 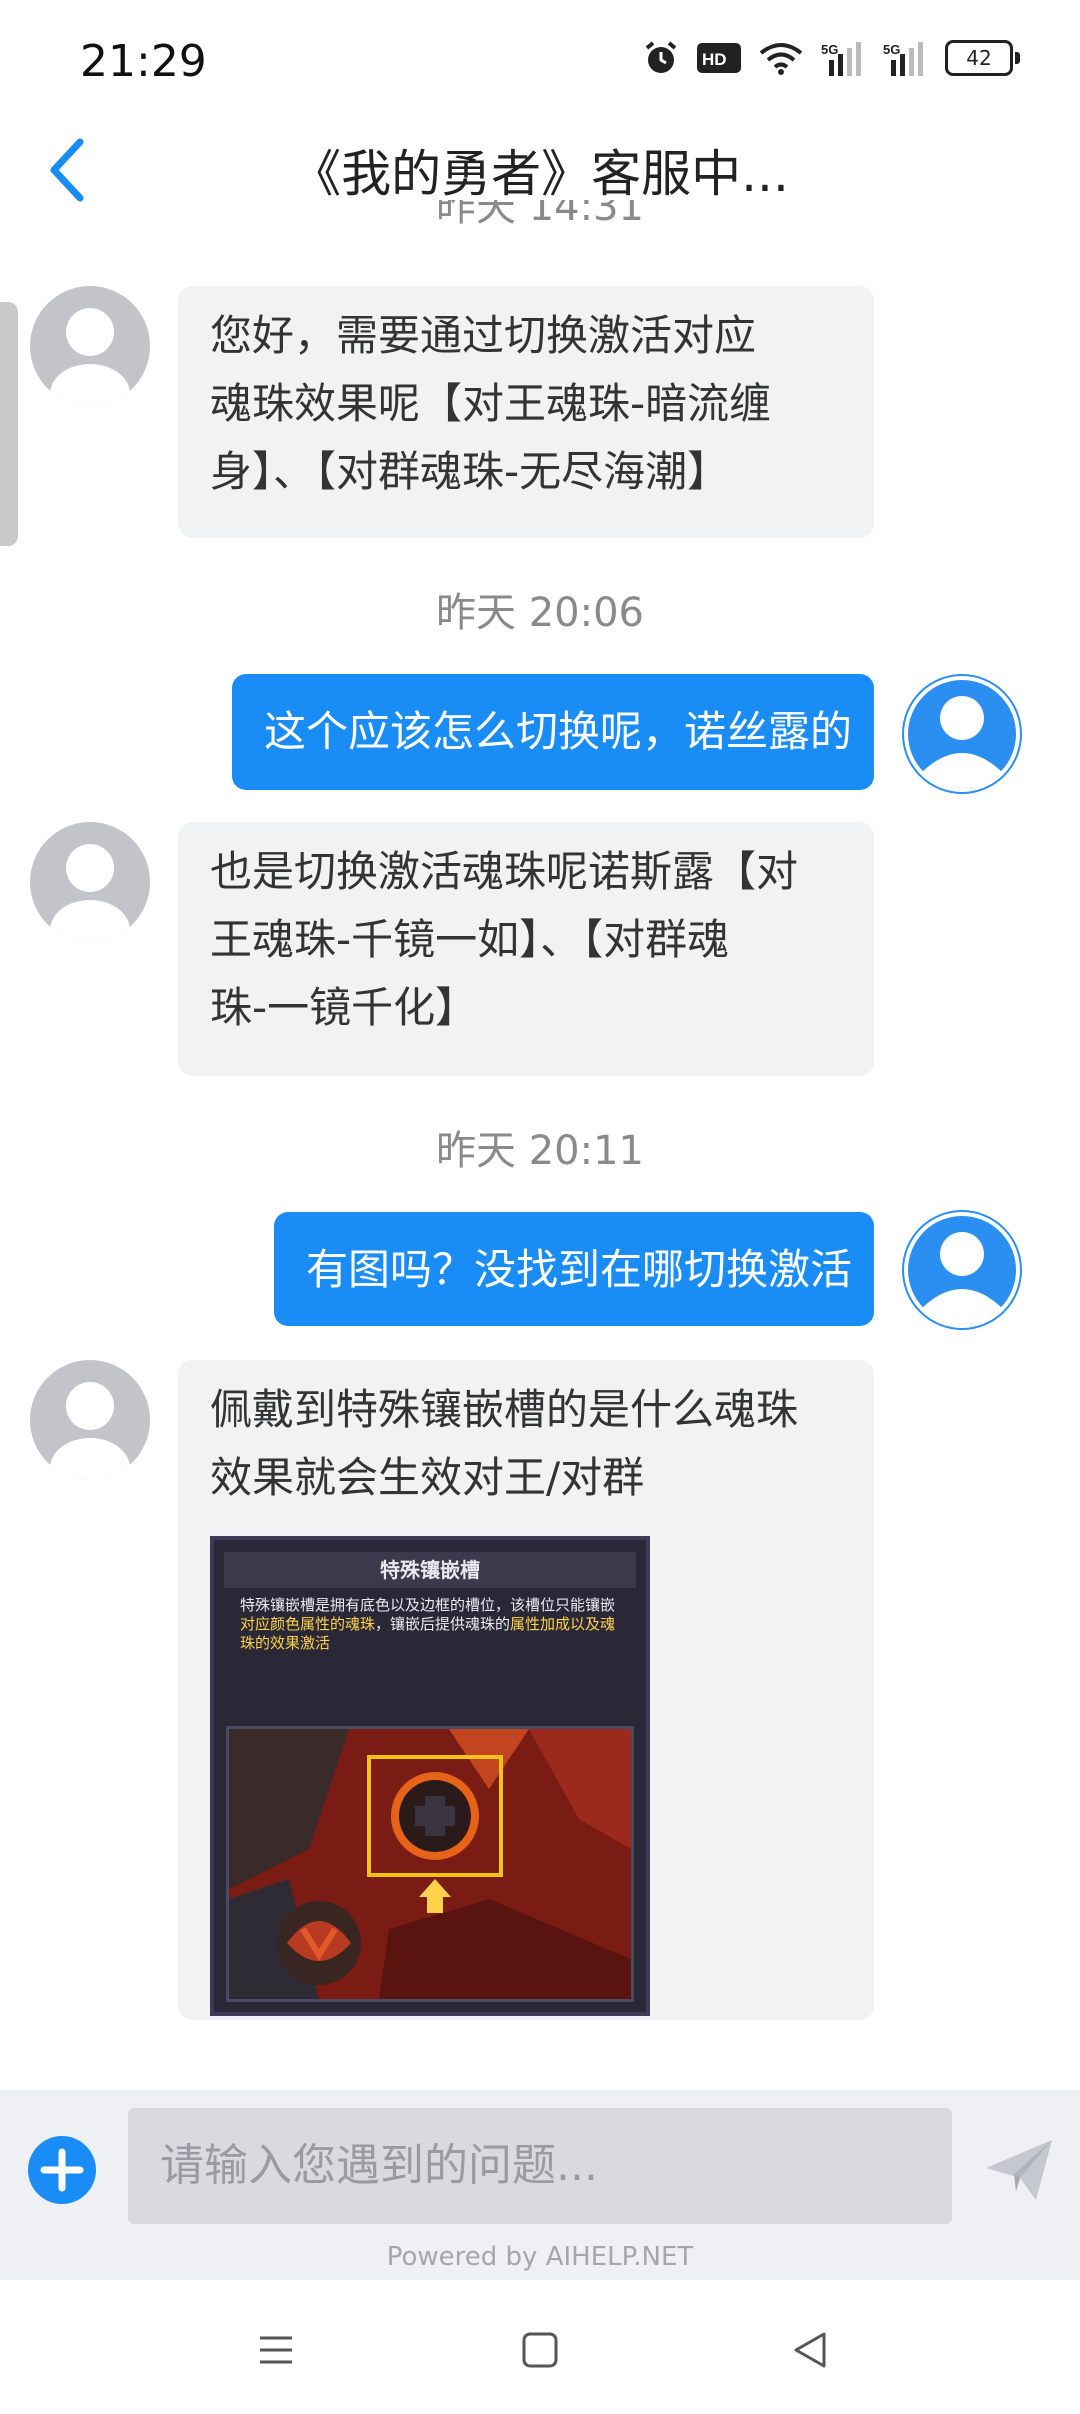 What do you see at coordinates (9, 424) in the screenshot?
I see `scroll-indicator` at bounding box center [9, 424].